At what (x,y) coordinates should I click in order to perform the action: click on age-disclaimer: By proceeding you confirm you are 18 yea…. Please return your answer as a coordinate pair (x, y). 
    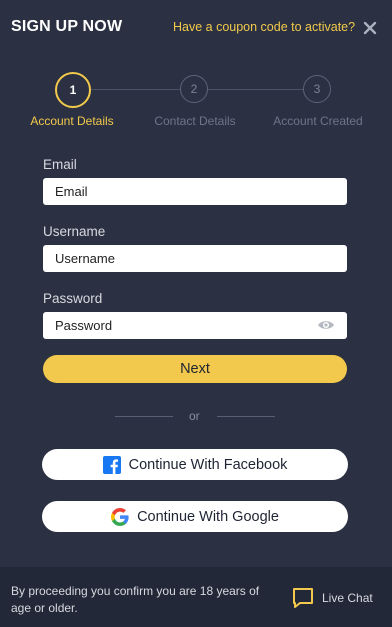
    Looking at the image, I should click on (135, 599).